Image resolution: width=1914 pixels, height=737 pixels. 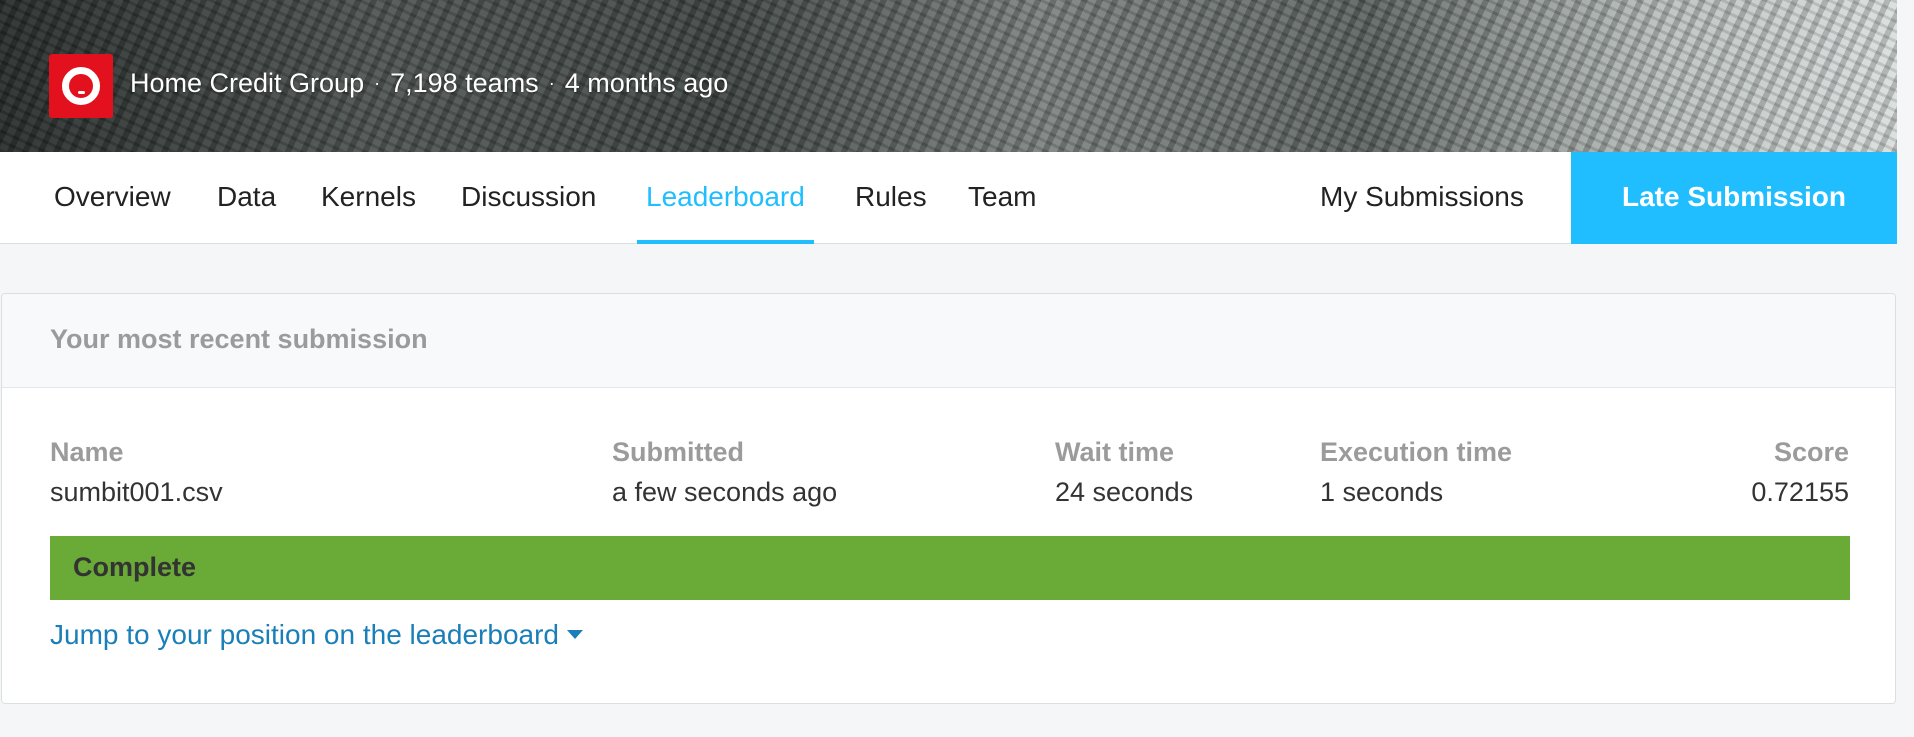 What do you see at coordinates (1800, 492) in the screenshot?
I see `score-value: 0.72155` at bounding box center [1800, 492].